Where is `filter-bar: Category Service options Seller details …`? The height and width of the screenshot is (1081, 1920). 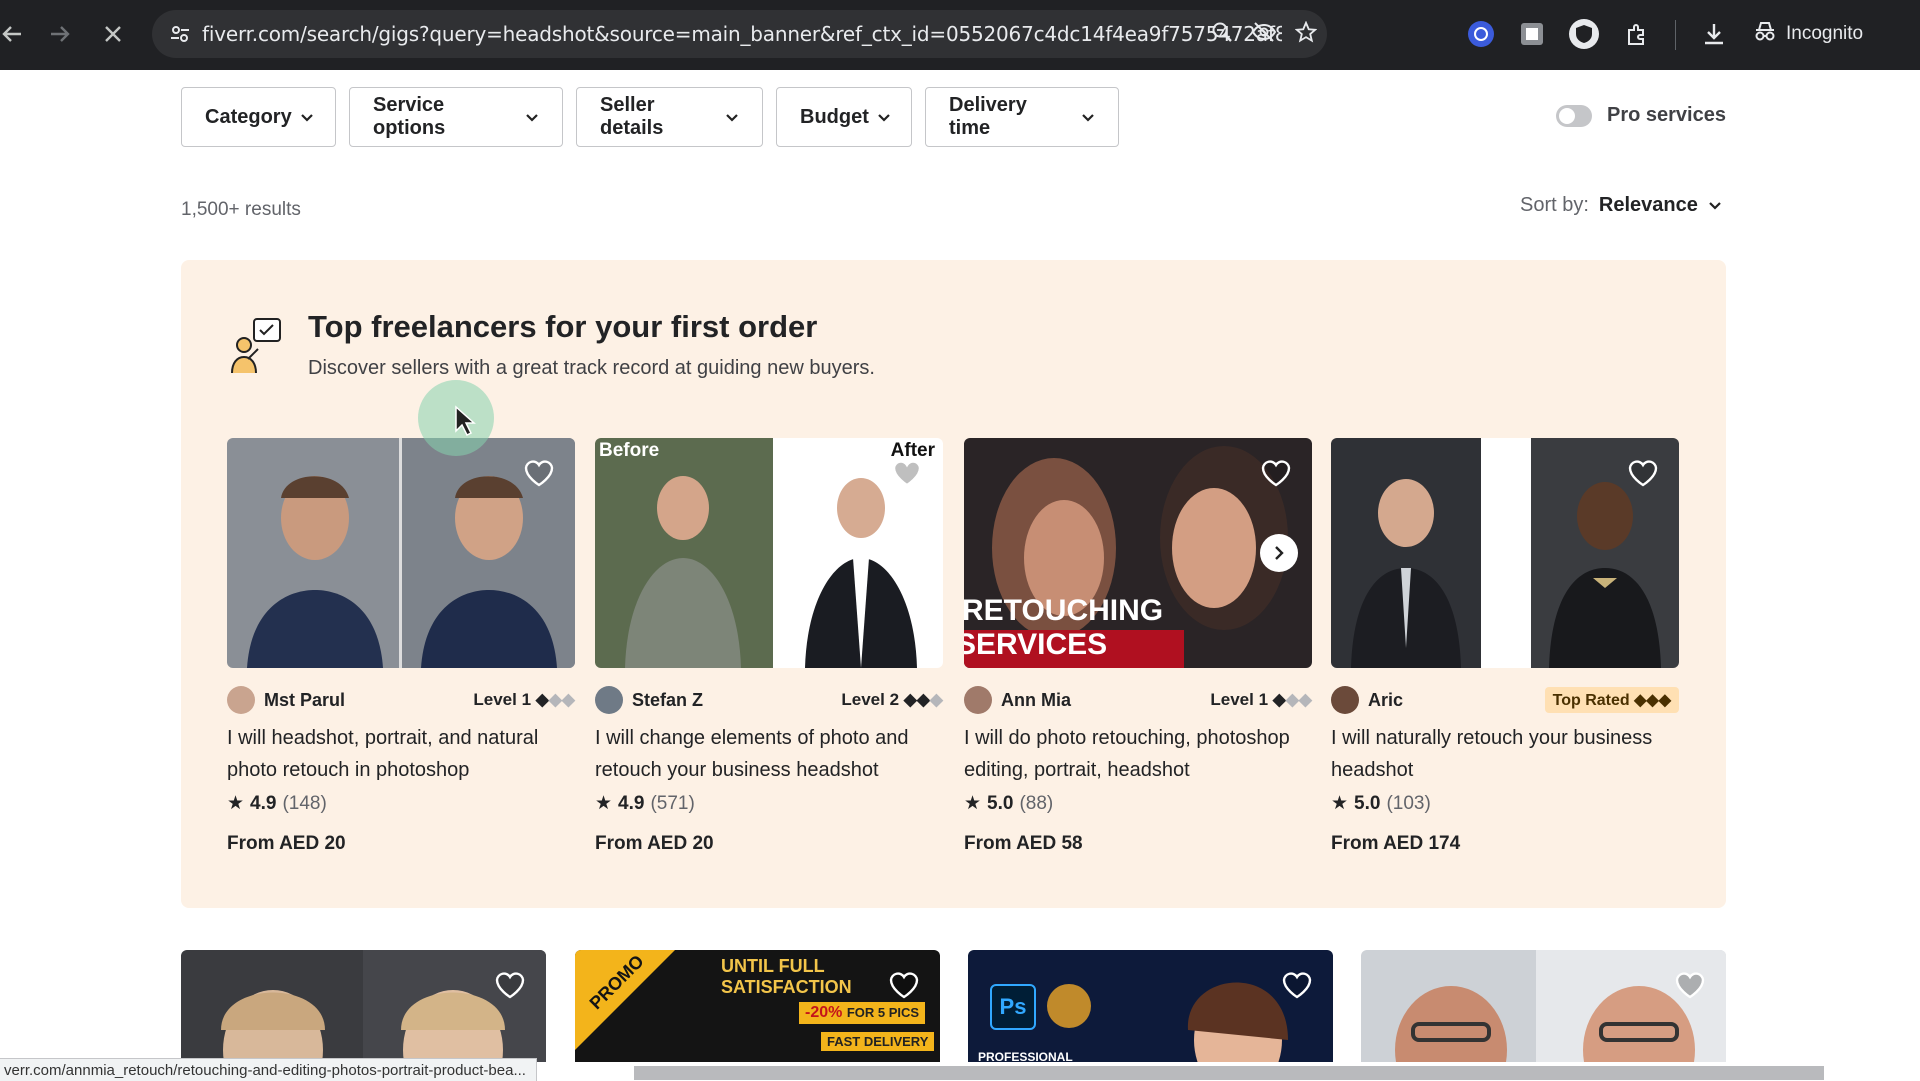
filter-bar: Category Service options Seller details … is located at coordinates (650, 117).